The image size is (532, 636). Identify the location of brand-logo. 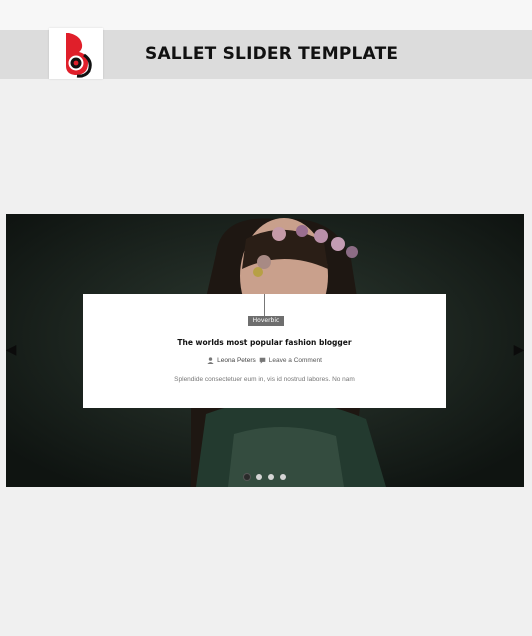
(76, 53).